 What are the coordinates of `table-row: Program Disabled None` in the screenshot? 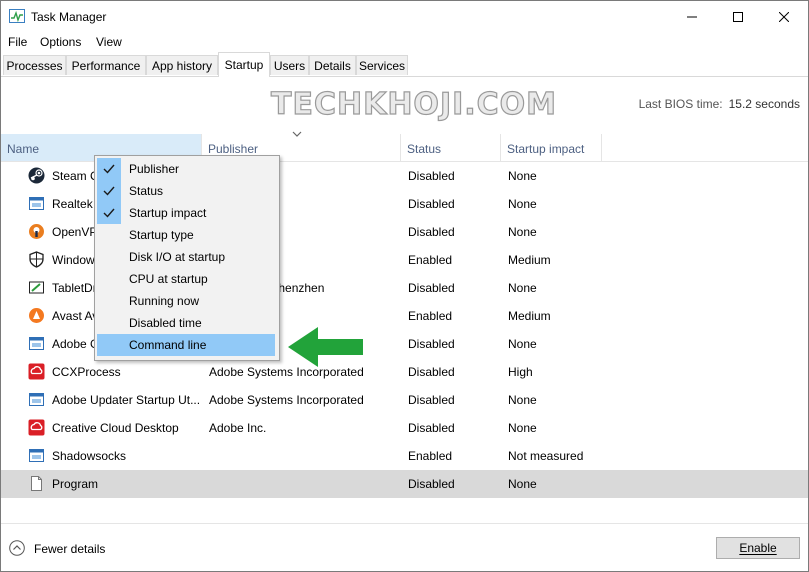 It's located at (404, 484).